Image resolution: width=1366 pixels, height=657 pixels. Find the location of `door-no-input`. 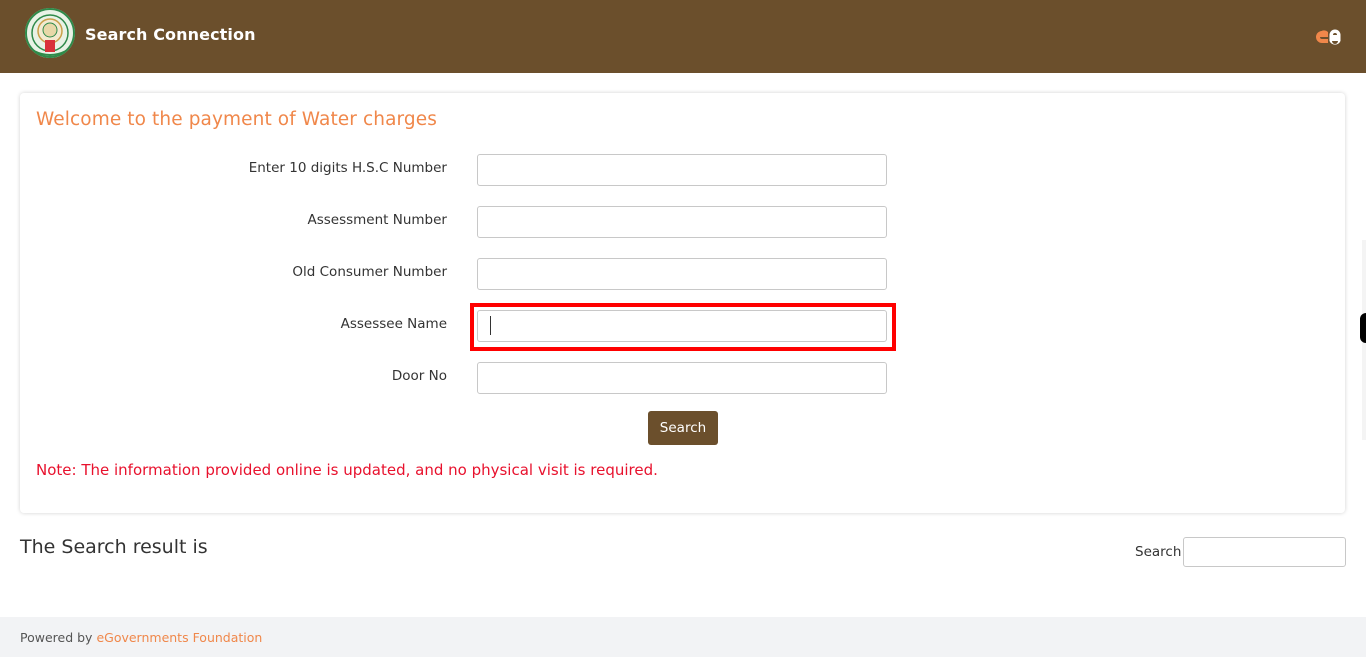

door-no-input is located at coordinates (682, 378).